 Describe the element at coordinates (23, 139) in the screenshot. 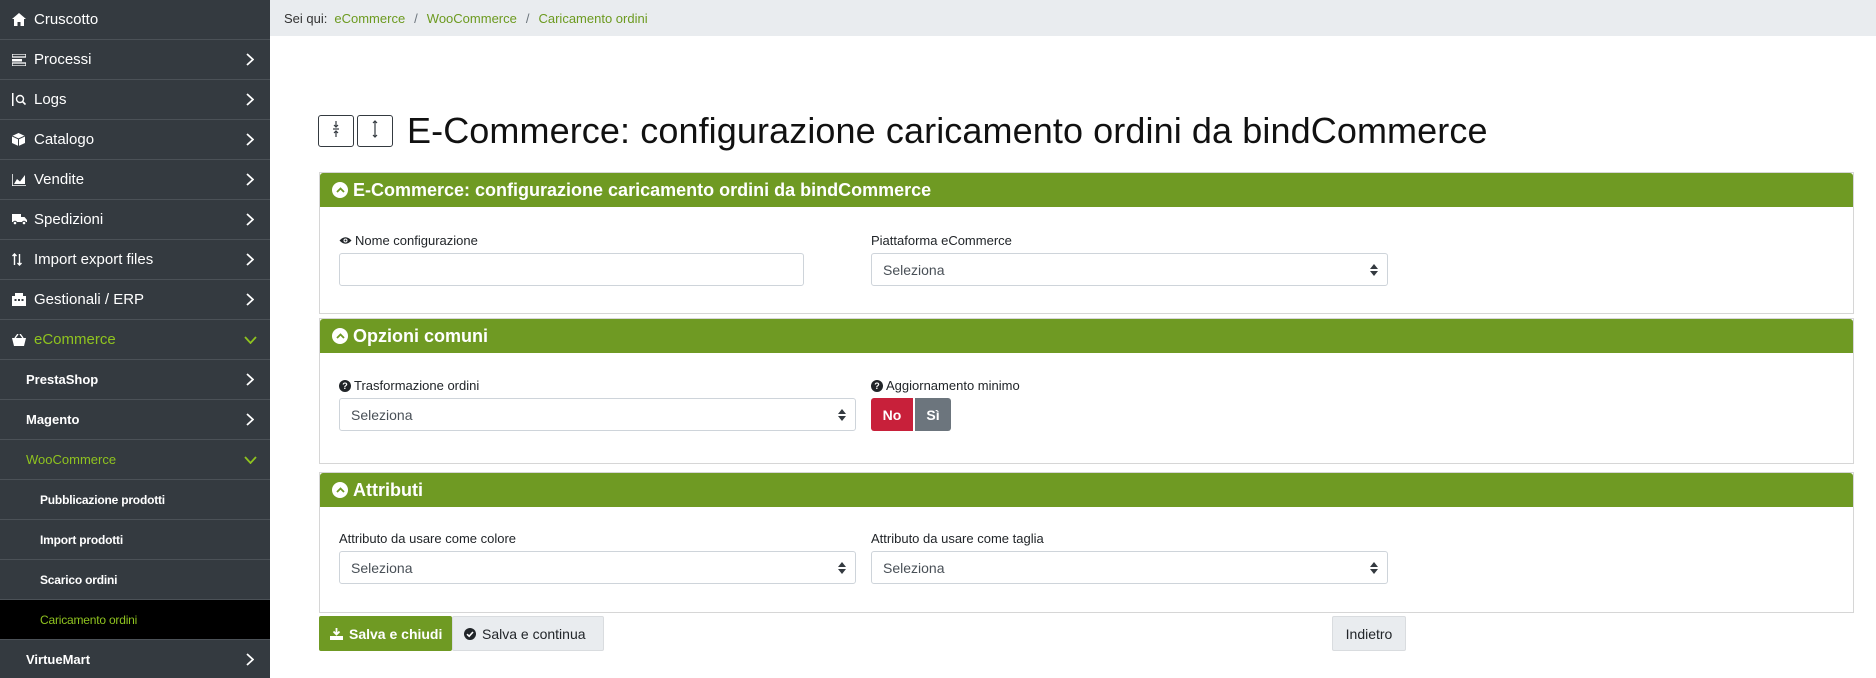

I see `box-icon` at that location.